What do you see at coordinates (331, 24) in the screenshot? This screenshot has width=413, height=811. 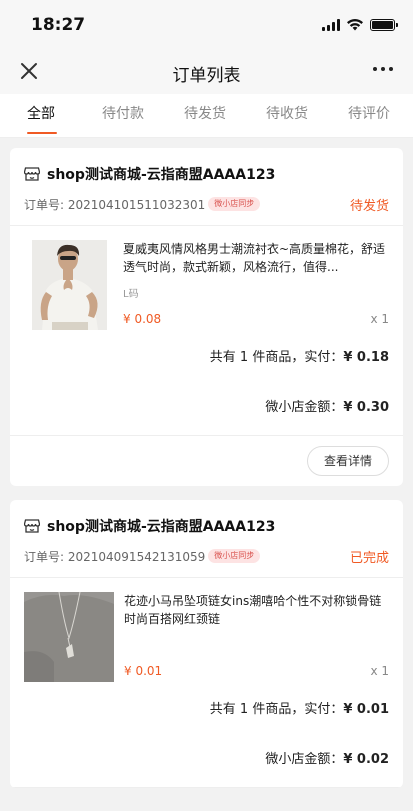 I see `signal-icon` at bounding box center [331, 24].